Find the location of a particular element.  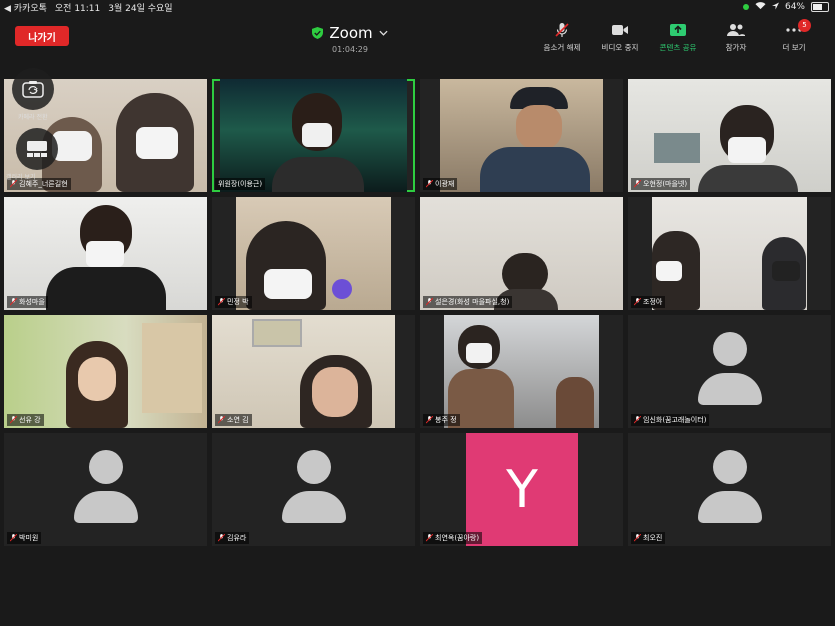

leave-button: 나가기 is located at coordinates (42, 36).